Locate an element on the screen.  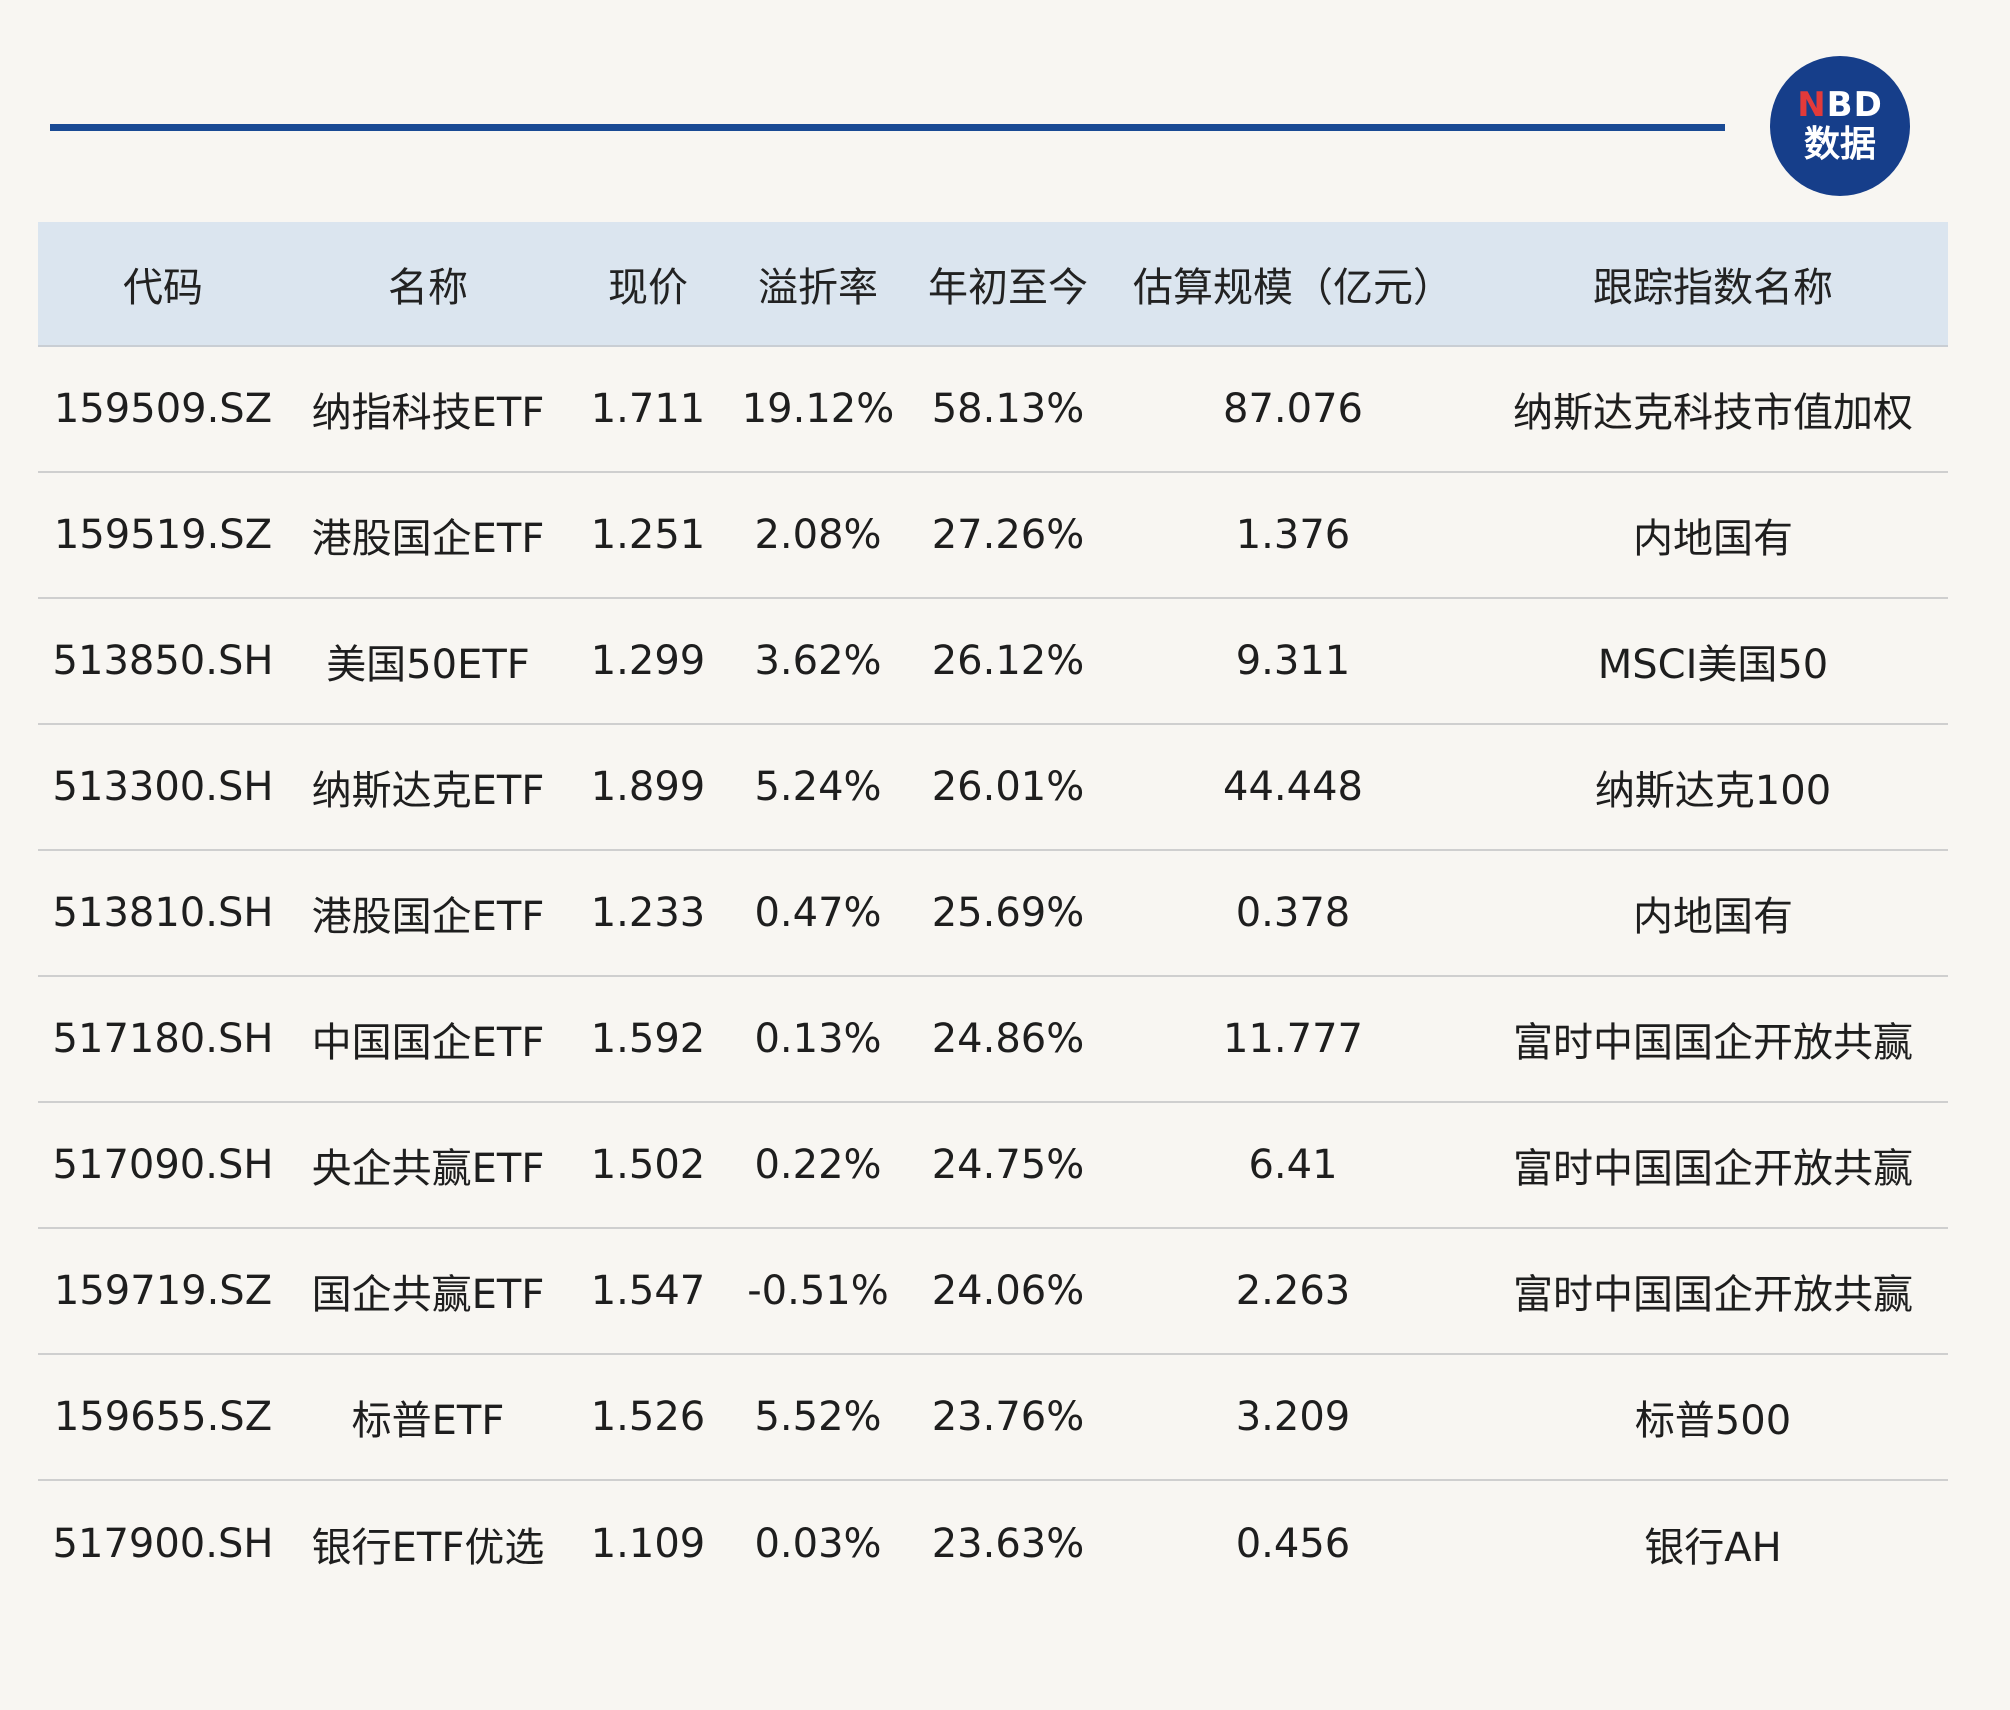
cell-col-ytd: 24.06% is located at coordinates (1008, 1291).